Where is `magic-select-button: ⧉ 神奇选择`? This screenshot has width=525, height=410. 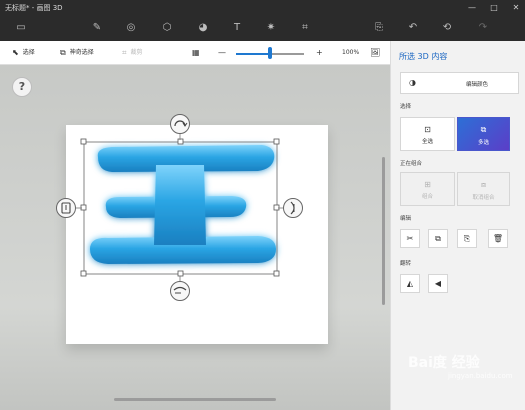
magic-select-button: ⧉ 神奇选择 is located at coordinates (77, 53).